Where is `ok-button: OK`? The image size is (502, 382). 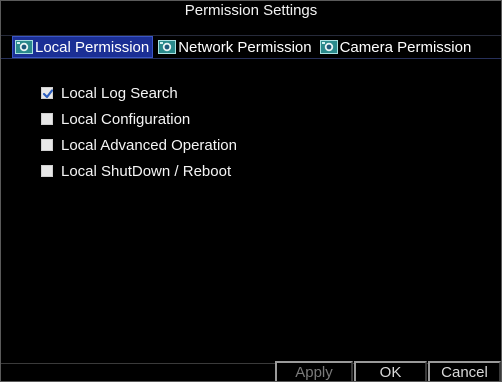 ok-button: OK is located at coordinates (390, 371).